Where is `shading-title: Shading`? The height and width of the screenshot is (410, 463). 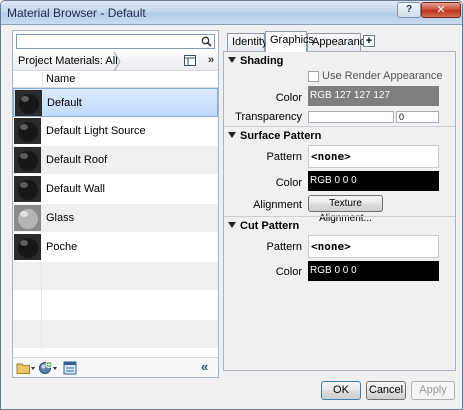
shading-title: Shading is located at coordinates (262, 61).